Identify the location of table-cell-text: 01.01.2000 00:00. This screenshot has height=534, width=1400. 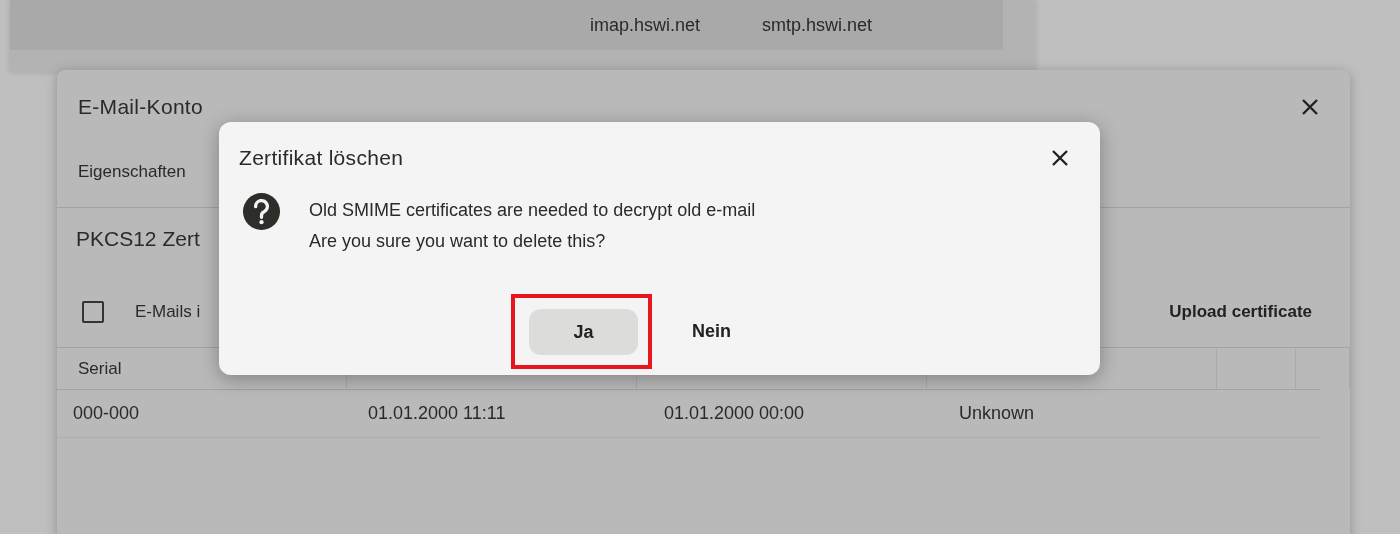
(734, 413).